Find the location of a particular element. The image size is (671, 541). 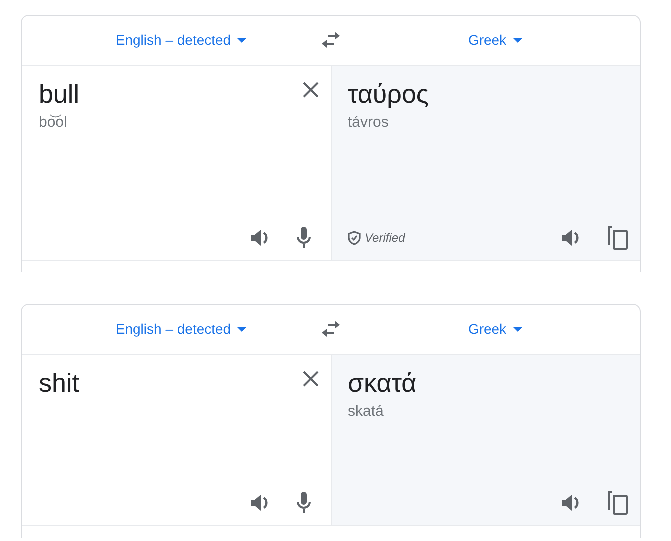

translation-text: ταύρος is located at coordinates (388, 94).